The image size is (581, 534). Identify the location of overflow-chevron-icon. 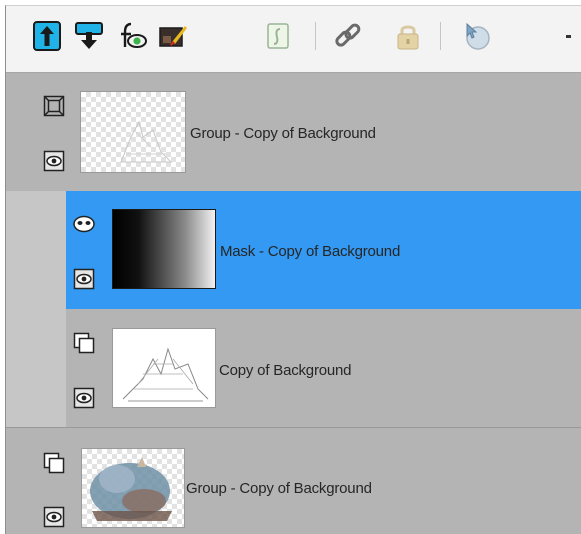
(568, 36).